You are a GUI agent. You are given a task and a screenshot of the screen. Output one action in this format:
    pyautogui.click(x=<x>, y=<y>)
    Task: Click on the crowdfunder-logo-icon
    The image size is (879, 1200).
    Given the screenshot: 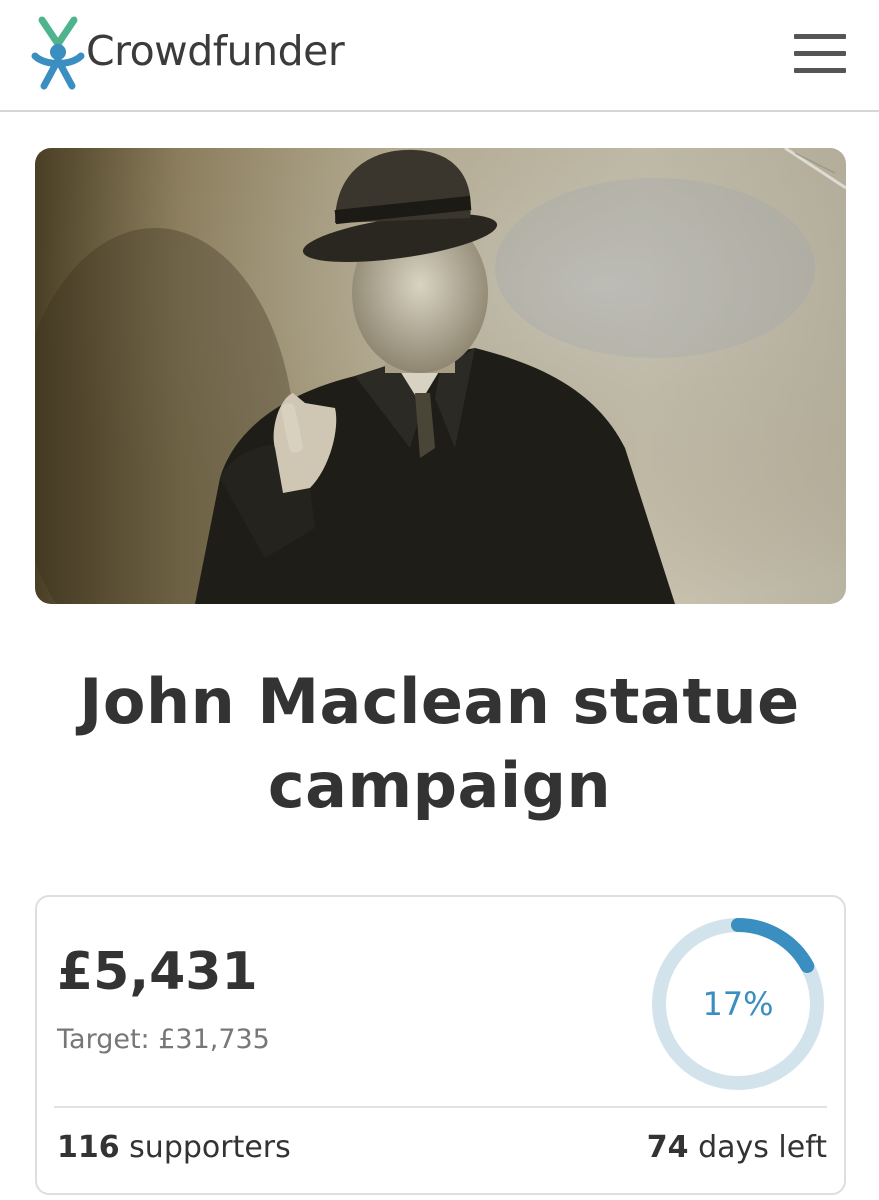 What is the action you would take?
    pyautogui.click(x=58, y=53)
    